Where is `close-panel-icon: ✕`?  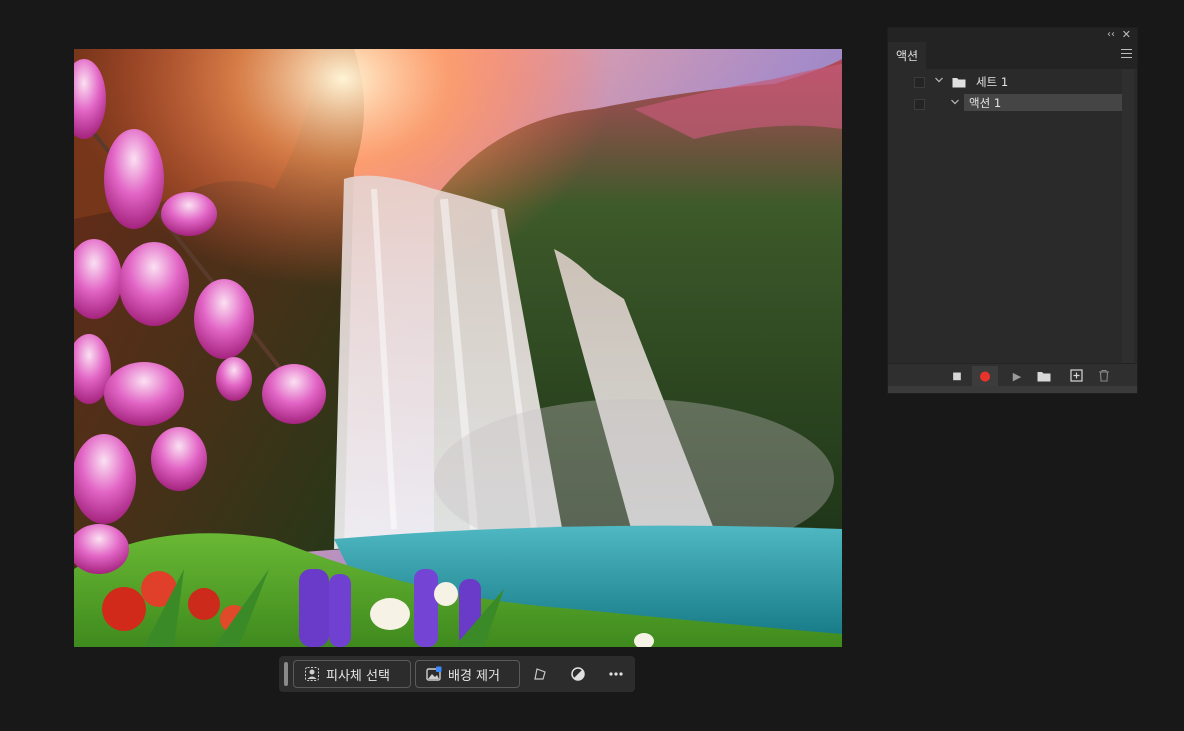 close-panel-icon: ✕ is located at coordinates (1126, 34).